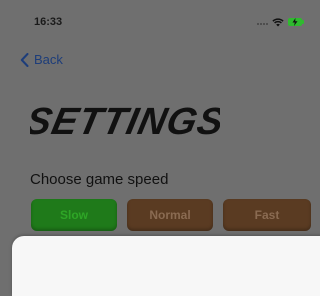  Describe the element at coordinates (74, 215) in the screenshot. I see `speed-slow-button: Slow` at that location.